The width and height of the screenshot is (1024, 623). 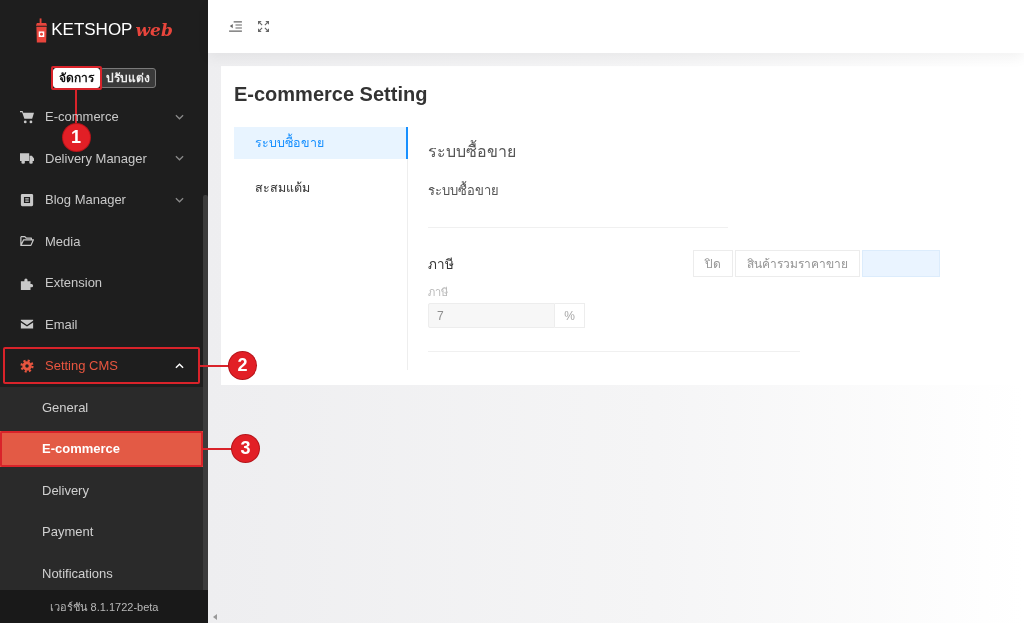 I want to click on section-title: ระบบซื้อขาย, so click(x=688, y=152).